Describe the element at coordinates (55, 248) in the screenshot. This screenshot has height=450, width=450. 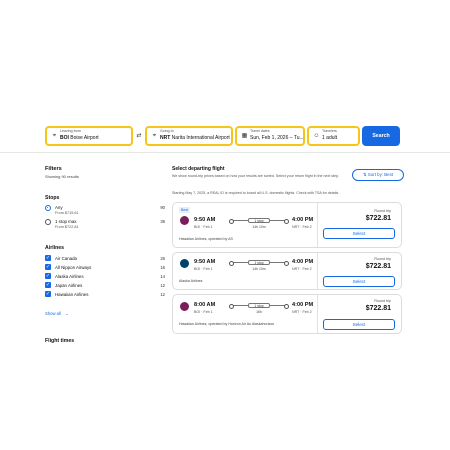
I see `airlines-title: Airlines` at that location.